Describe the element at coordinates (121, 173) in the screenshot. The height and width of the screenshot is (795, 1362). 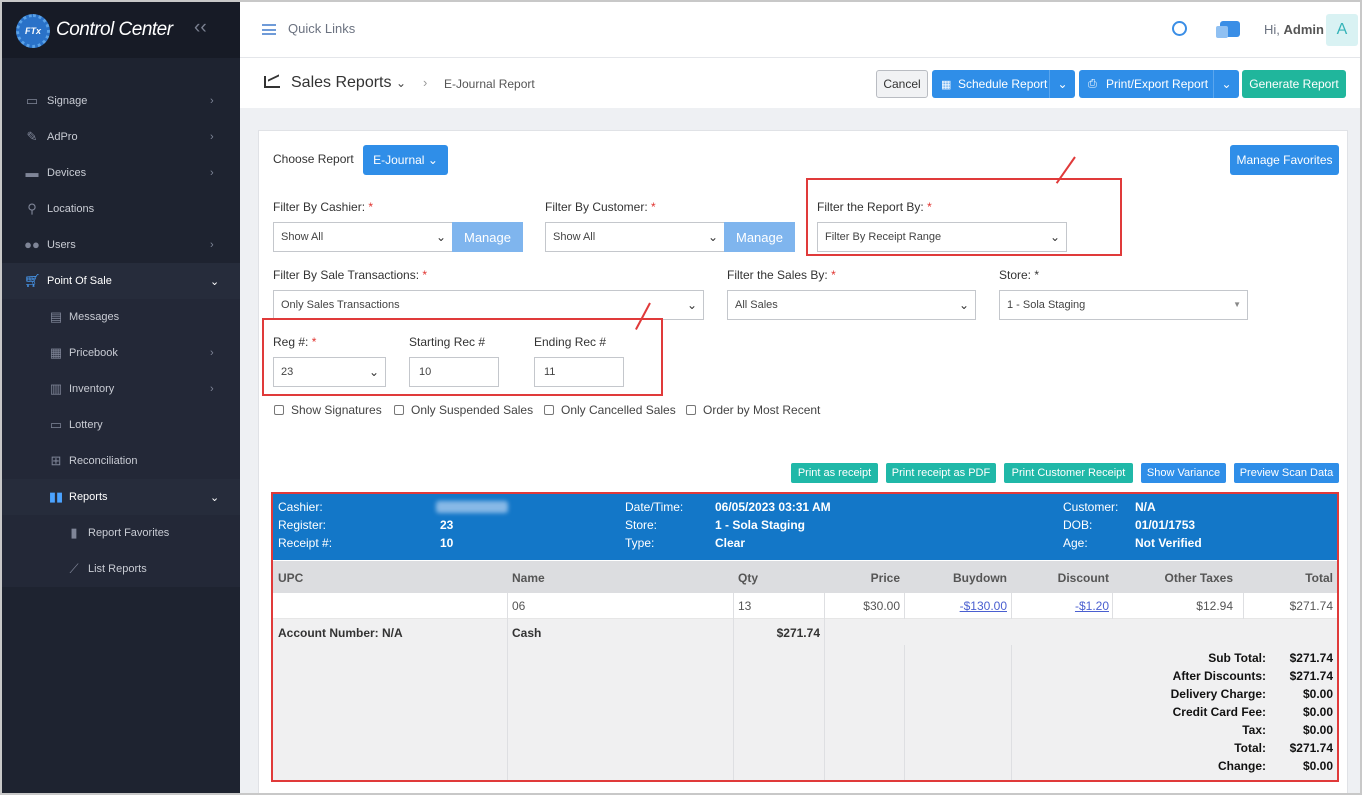
I see `sidebar-item-devices: ▬ Devices ›` at that location.